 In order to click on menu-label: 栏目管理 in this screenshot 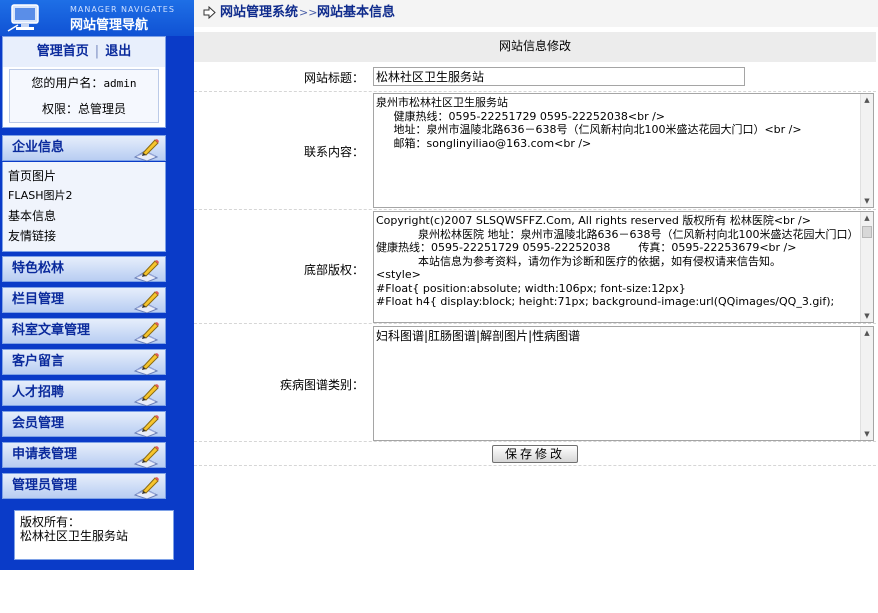, I will do `click(38, 299)`.